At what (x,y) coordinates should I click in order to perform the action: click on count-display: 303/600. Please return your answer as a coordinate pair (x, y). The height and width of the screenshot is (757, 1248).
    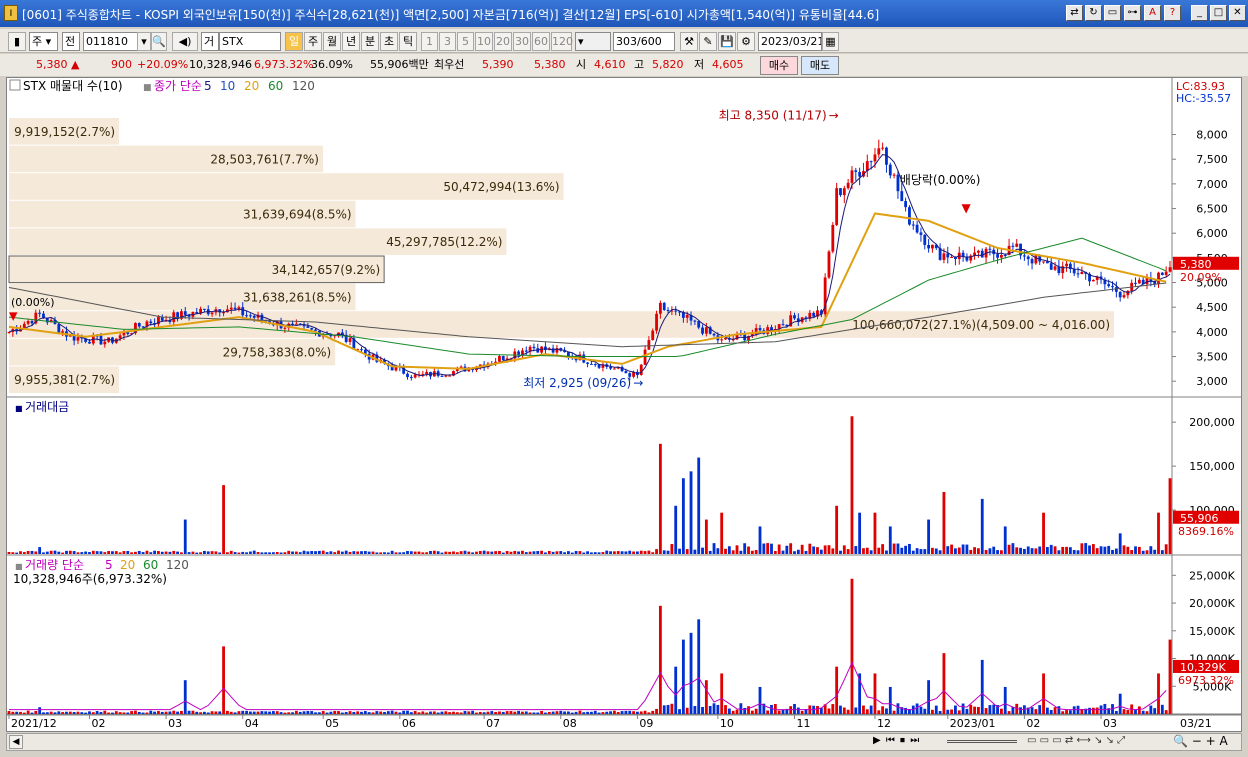
    Looking at the image, I should click on (644, 41).